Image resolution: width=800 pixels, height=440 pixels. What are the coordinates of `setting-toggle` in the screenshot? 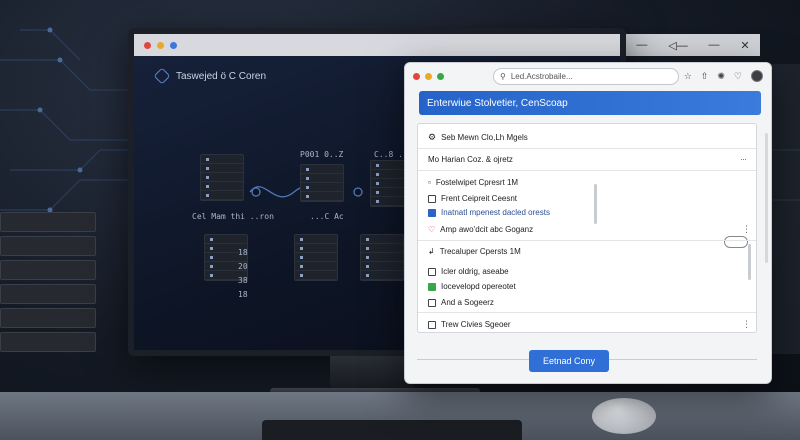 It's located at (736, 242).